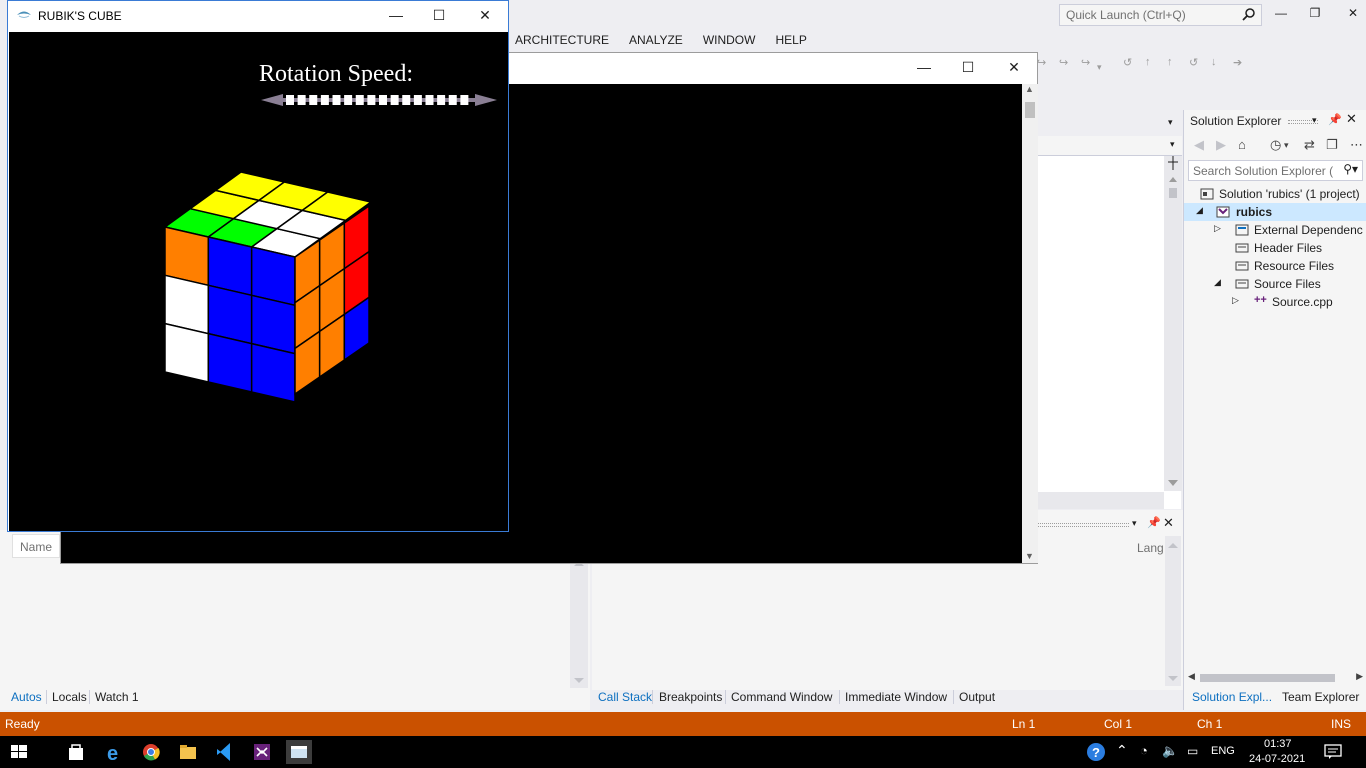 The image size is (1366, 768). I want to click on store-icon, so click(76, 752).